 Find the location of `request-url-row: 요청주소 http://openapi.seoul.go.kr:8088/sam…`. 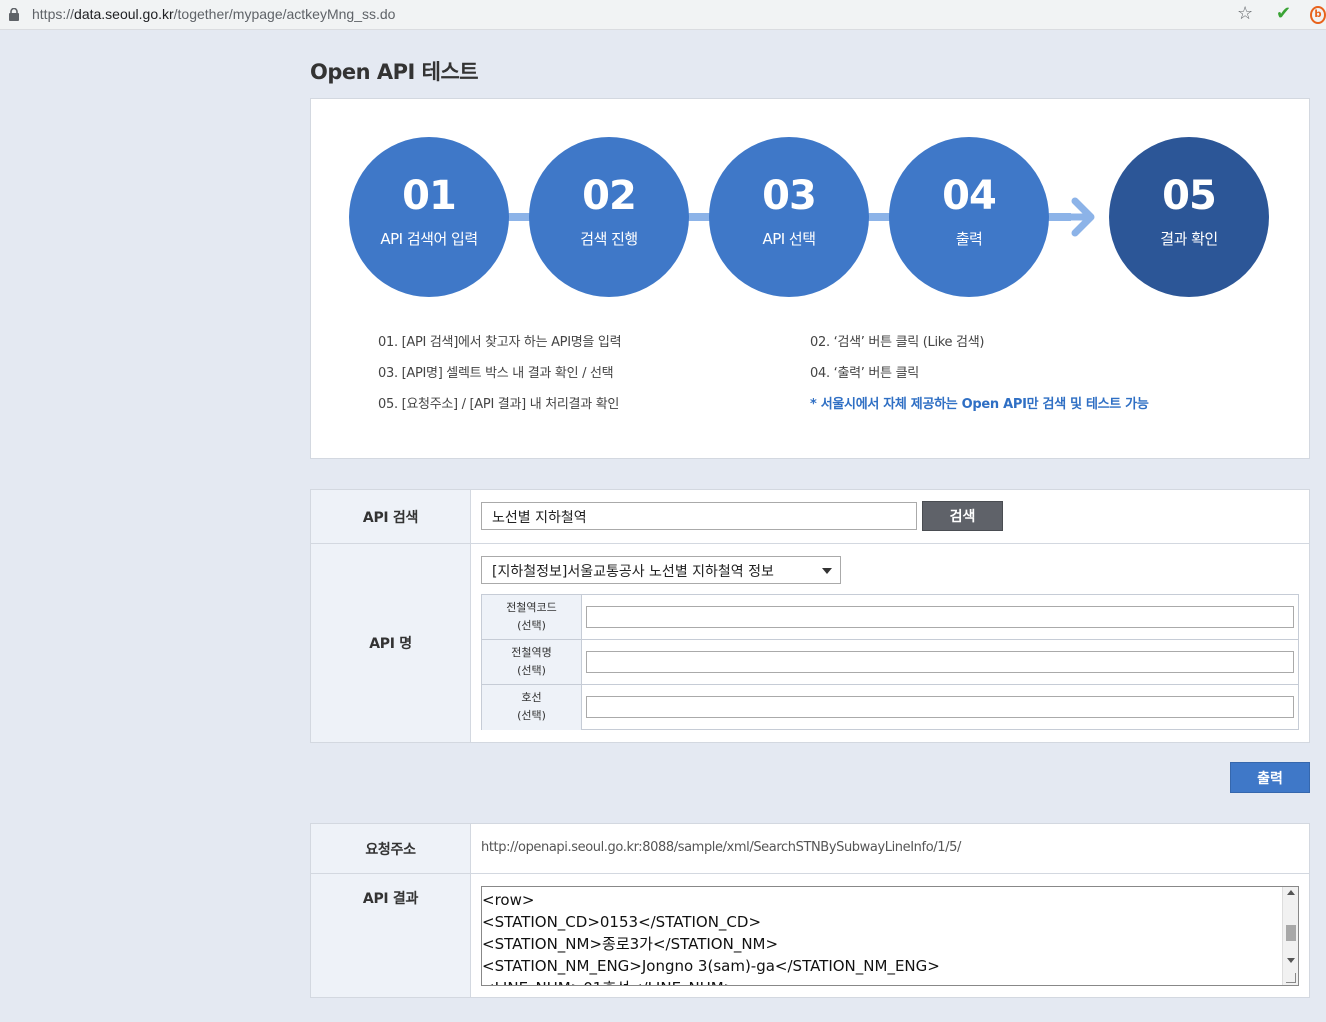

request-url-row: 요청주소 http://openapi.seoul.go.kr:8088/sam… is located at coordinates (810, 849).